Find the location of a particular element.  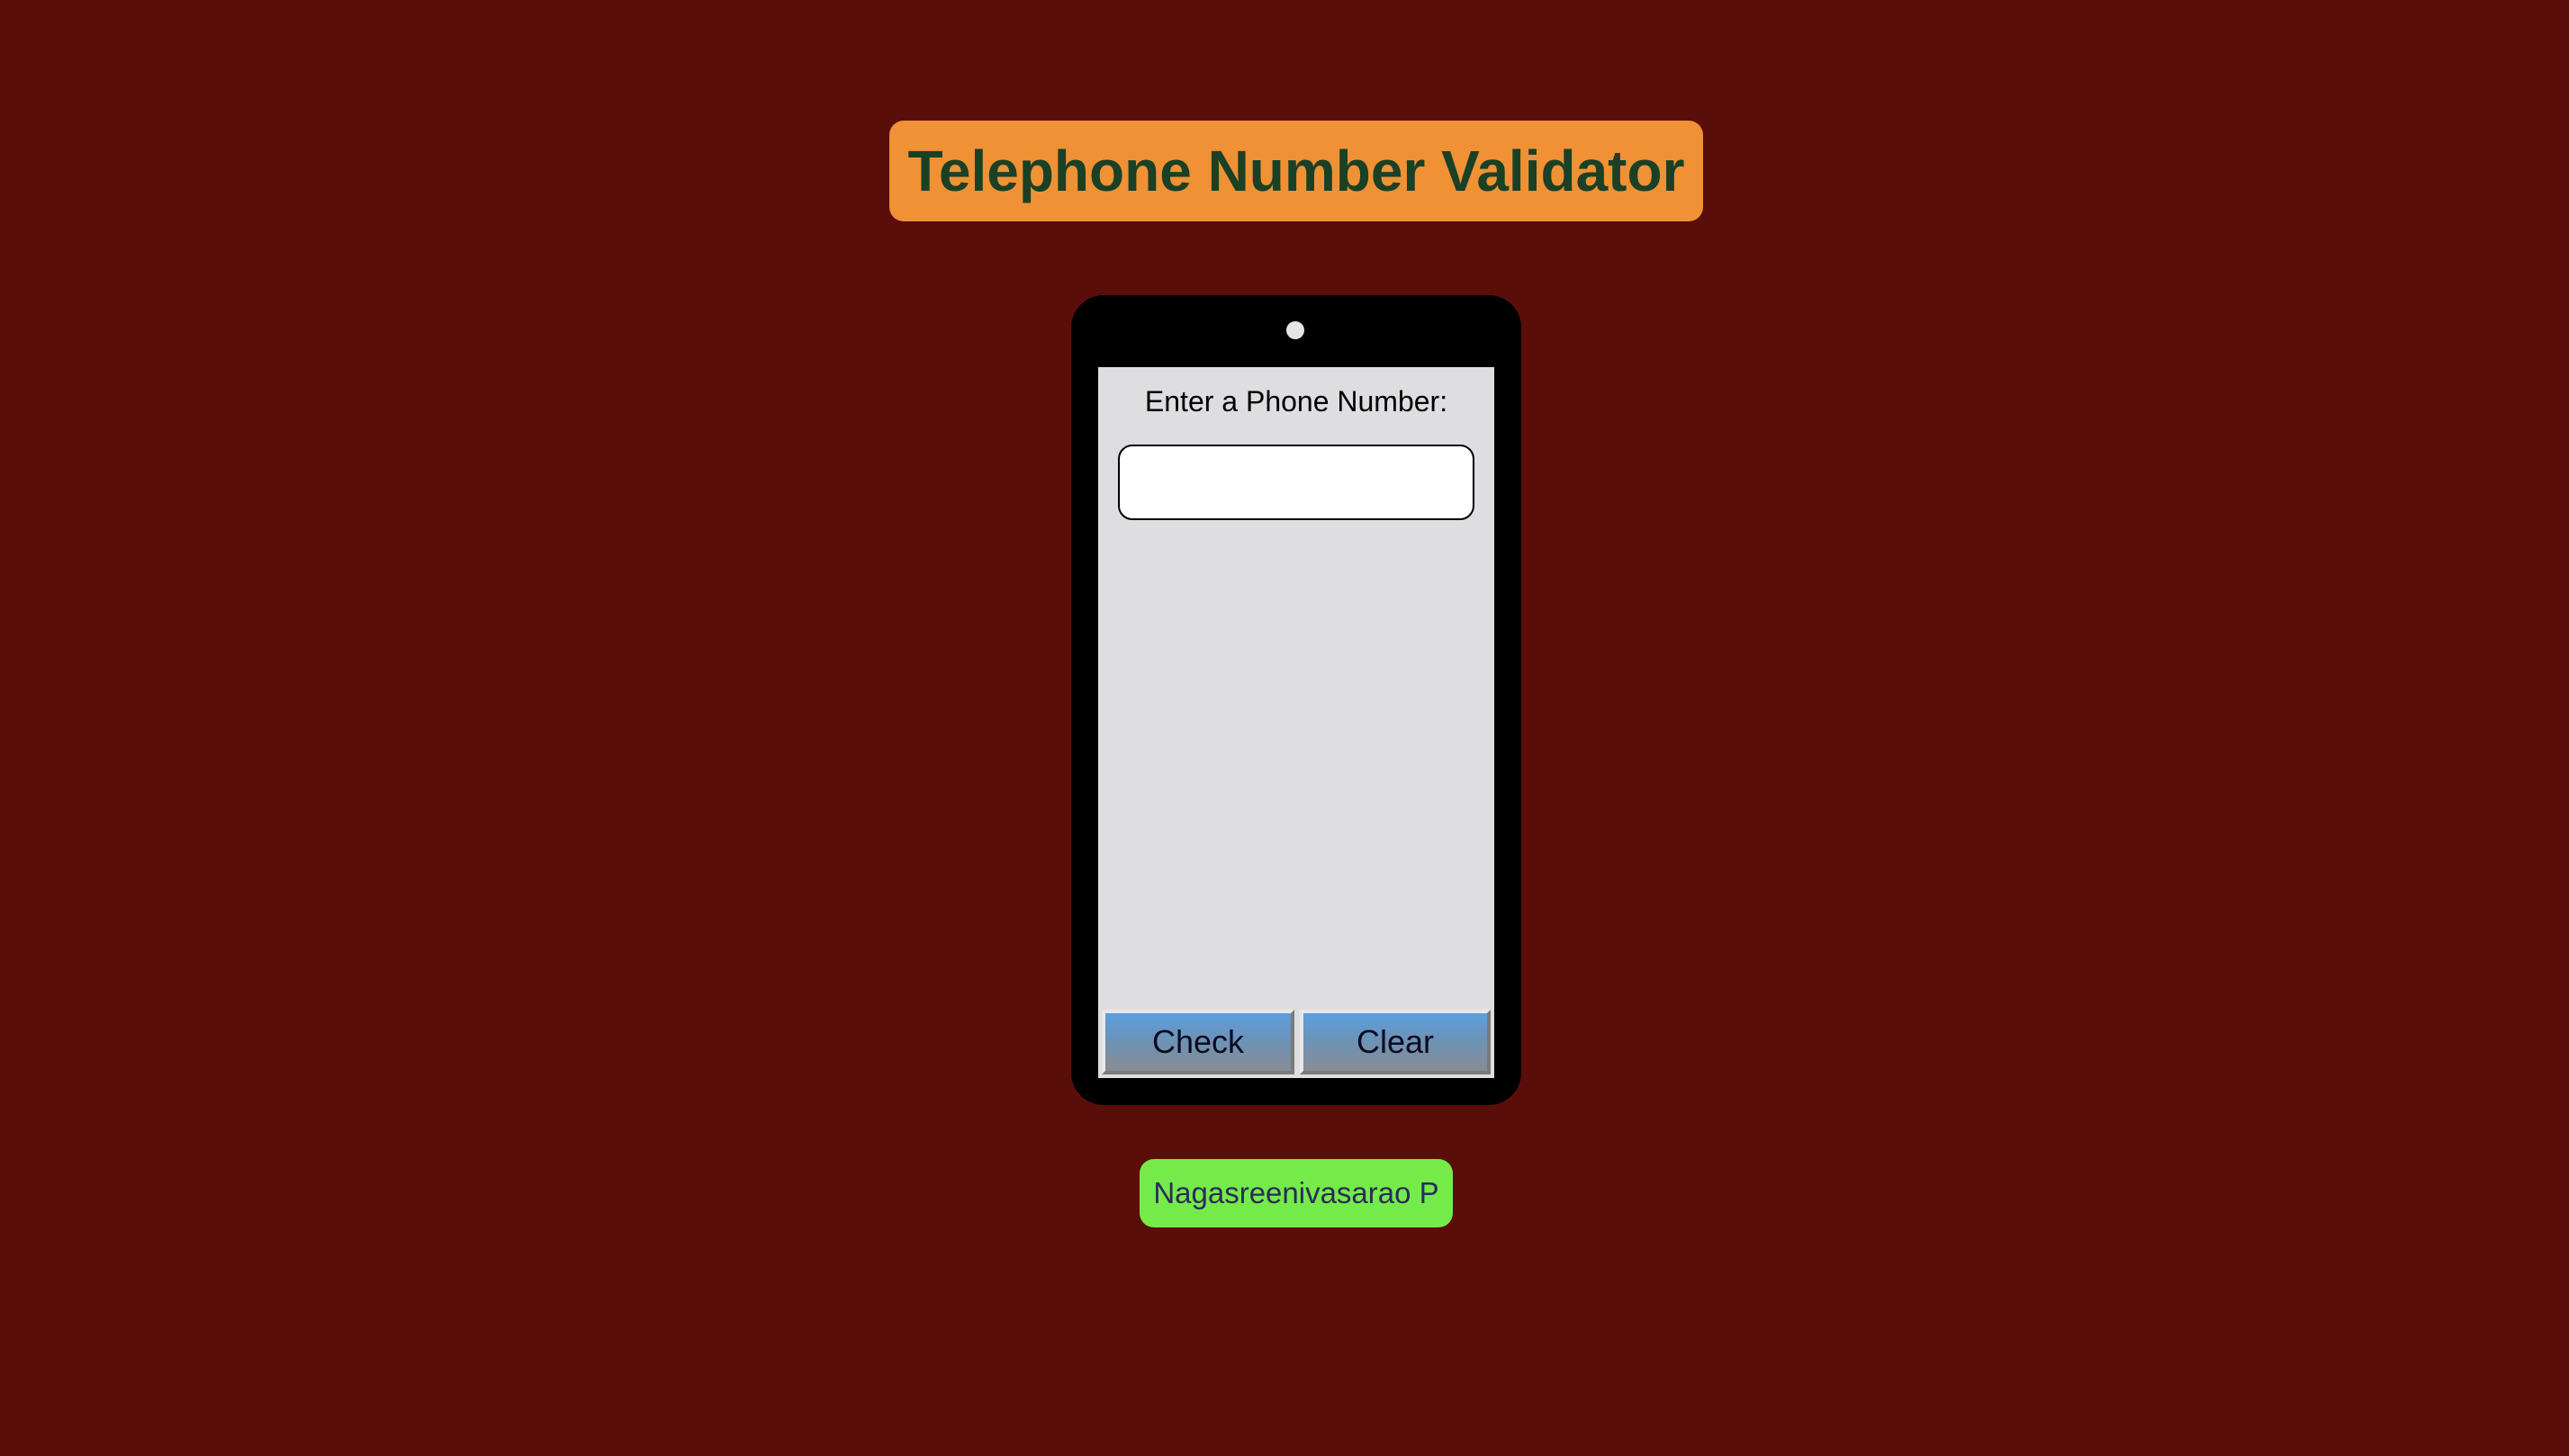

author-badge: Nagasreenivasarao P is located at coordinates (1296, 1193).